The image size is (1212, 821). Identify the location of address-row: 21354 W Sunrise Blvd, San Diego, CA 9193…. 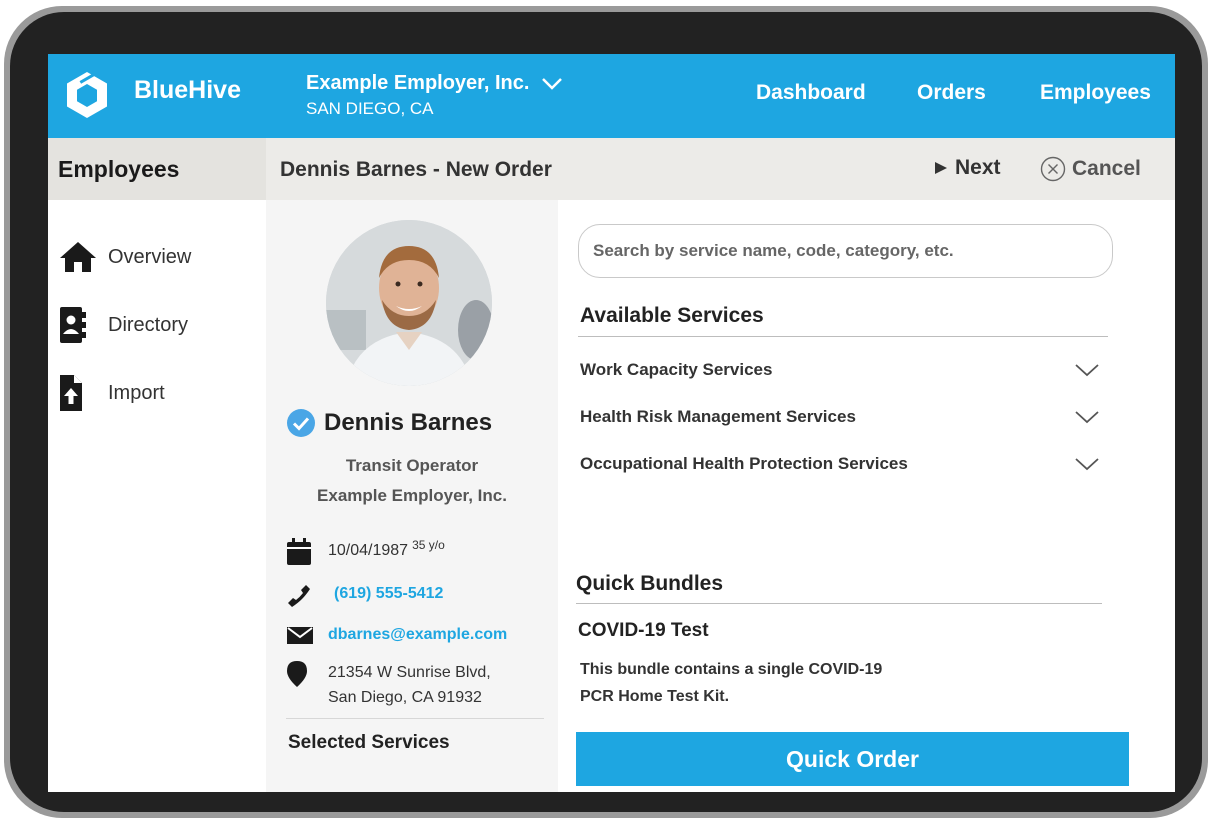
(388, 685).